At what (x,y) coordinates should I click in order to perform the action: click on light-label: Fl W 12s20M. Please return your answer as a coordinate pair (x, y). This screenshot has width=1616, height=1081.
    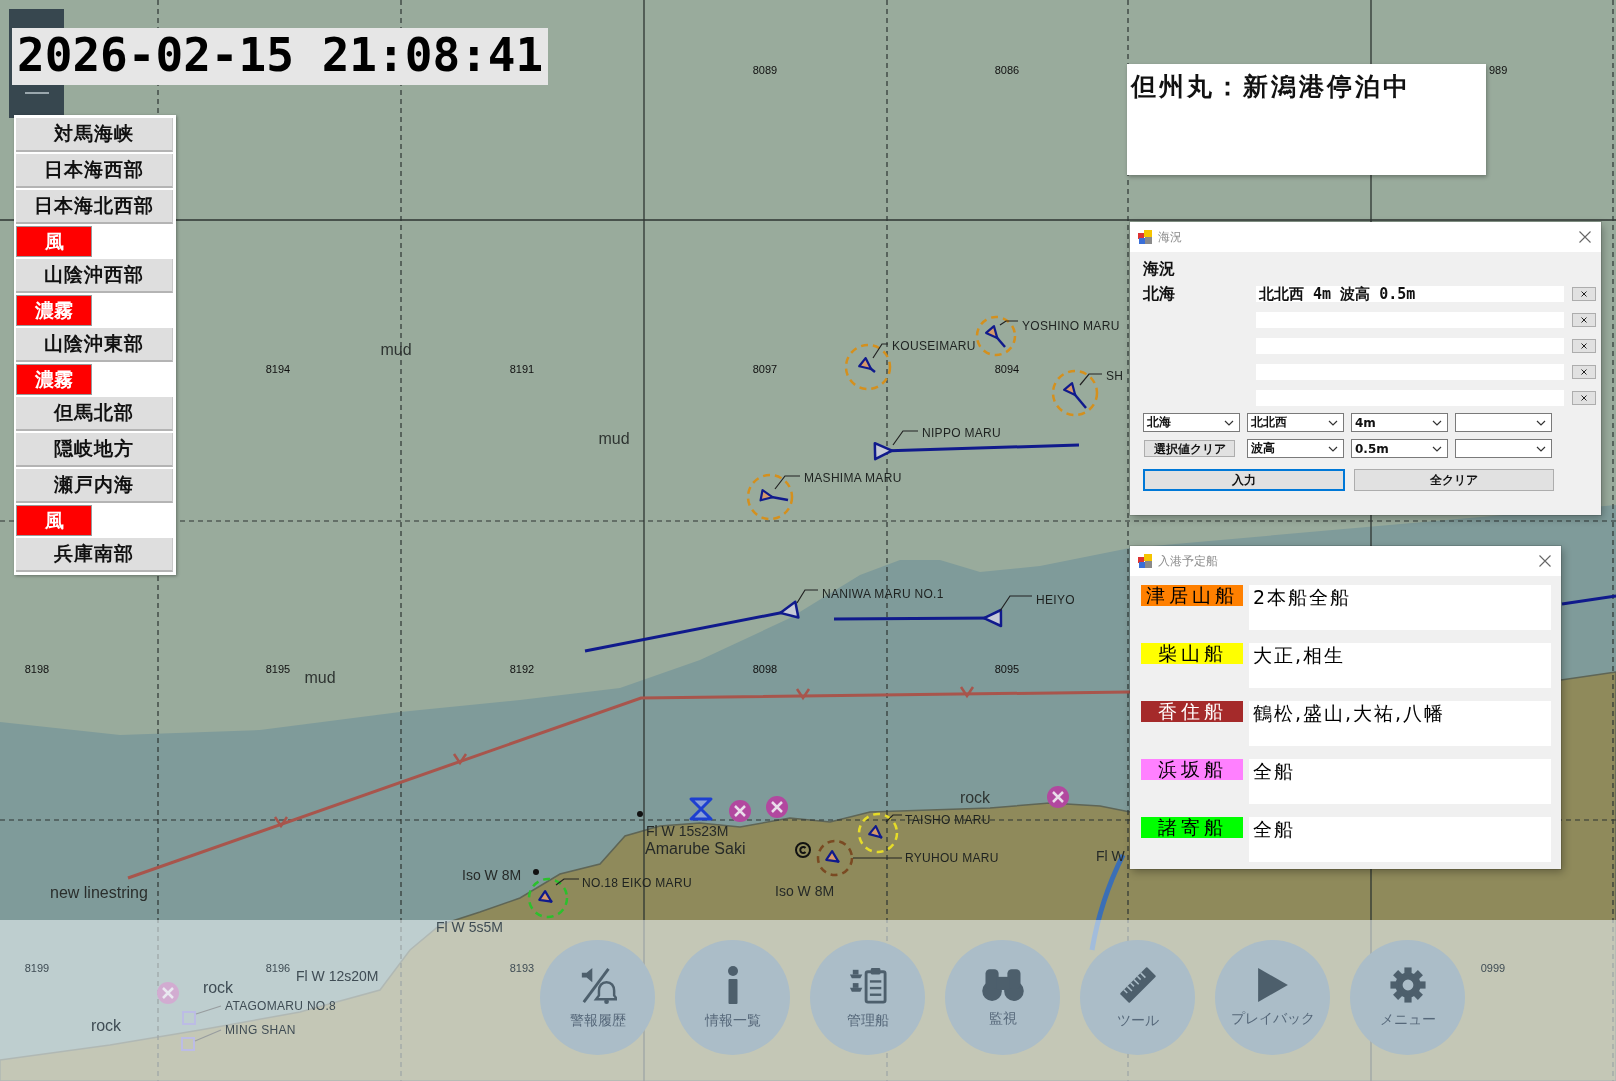
    Looking at the image, I should click on (337, 976).